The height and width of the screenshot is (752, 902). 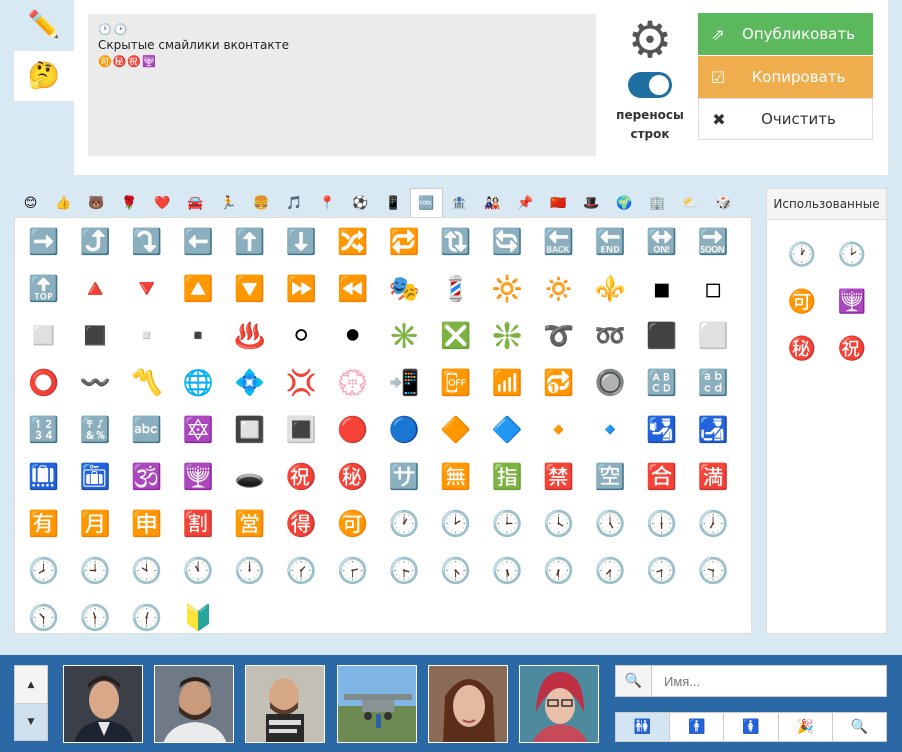 What do you see at coordinates (302, 288) in the screenshot?
I see `emoji-cell: ⏩` at bounding box center [302, 288].